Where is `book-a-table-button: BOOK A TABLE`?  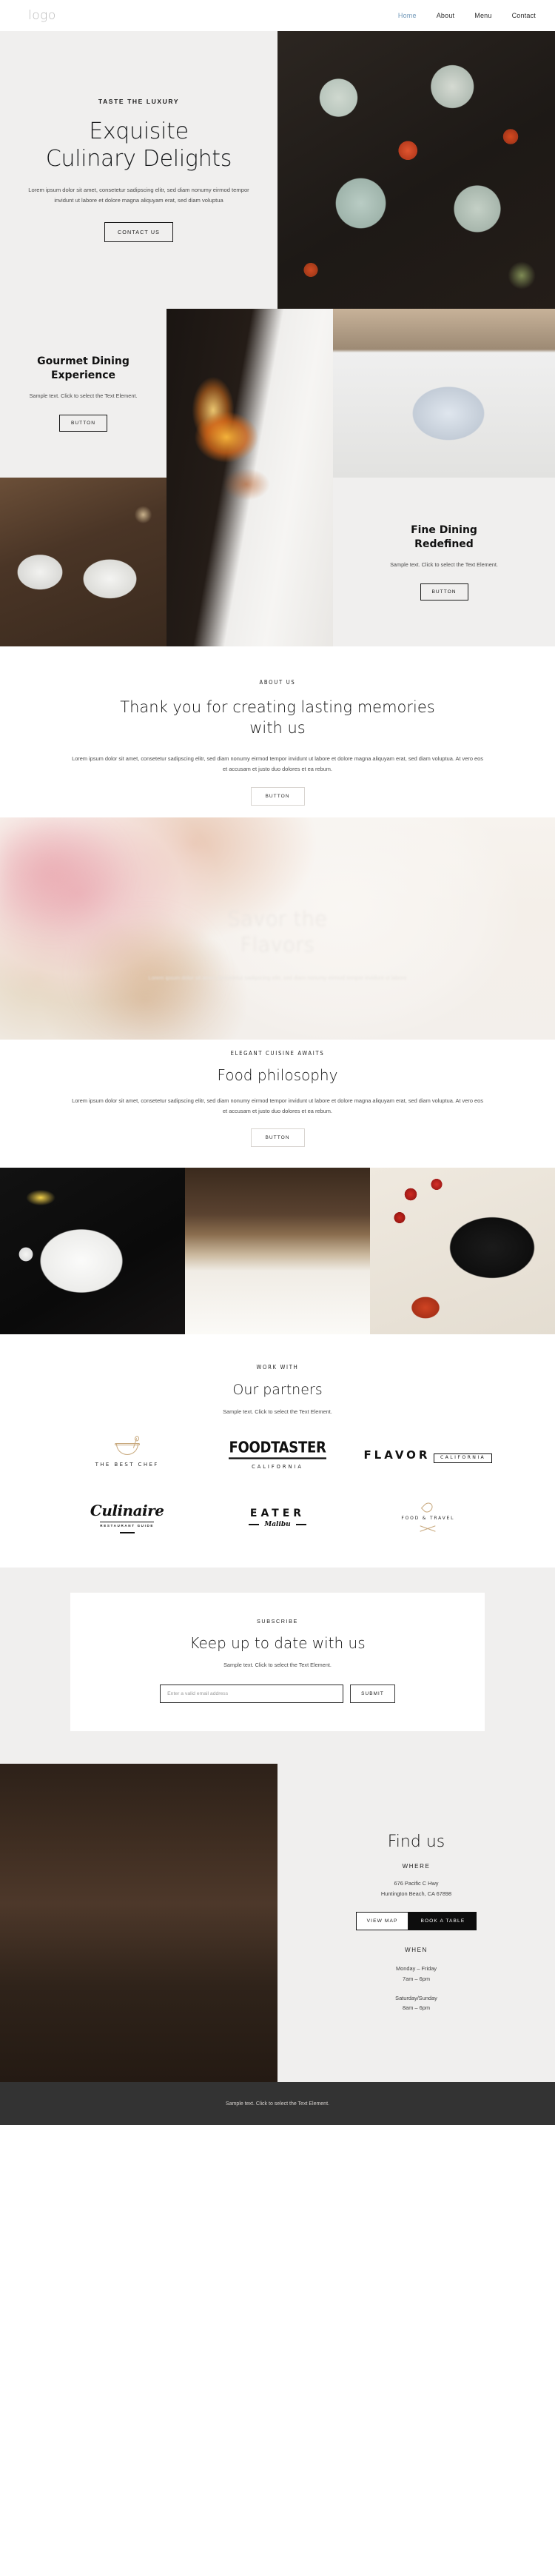
book-a-table-button: BOOK A TABLE is located at coordinates (442, 1921).